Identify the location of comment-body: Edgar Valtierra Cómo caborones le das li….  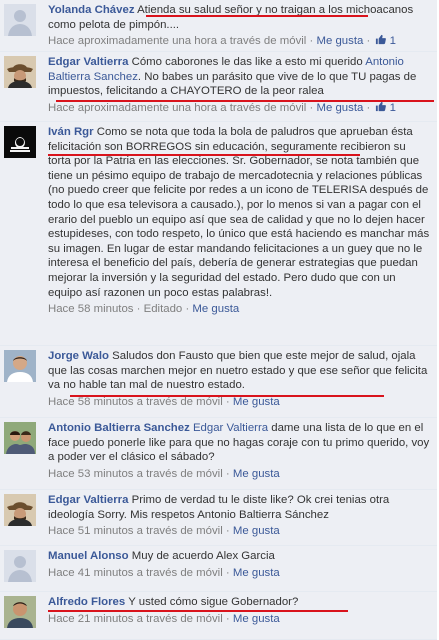
(239, 85).